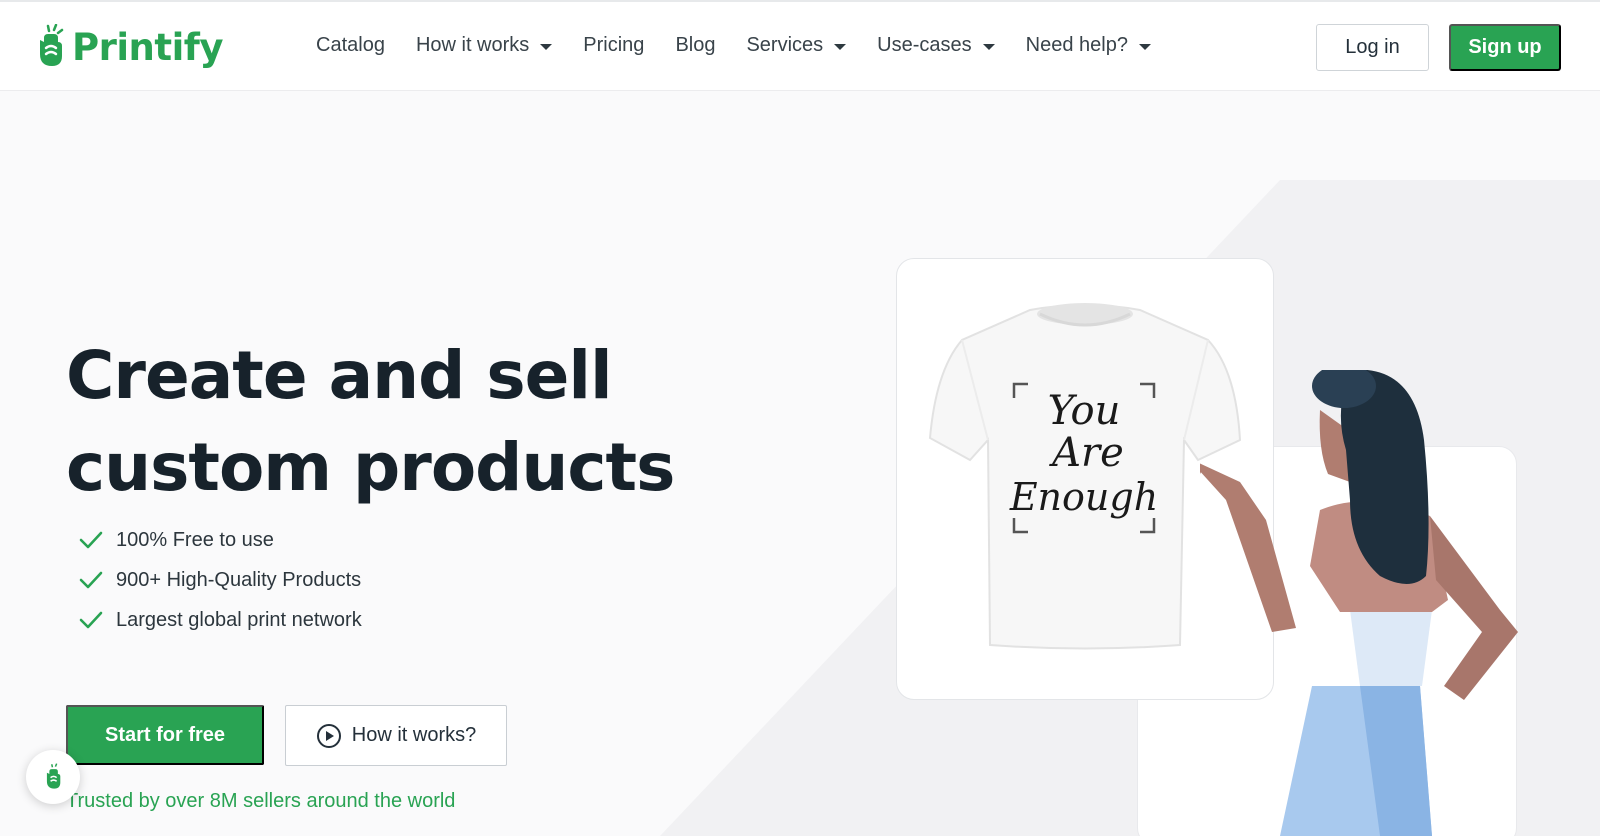 This screenshot has height=836, width=1600. I want to click on nav-item-blog: Blog, so click(695, 45).